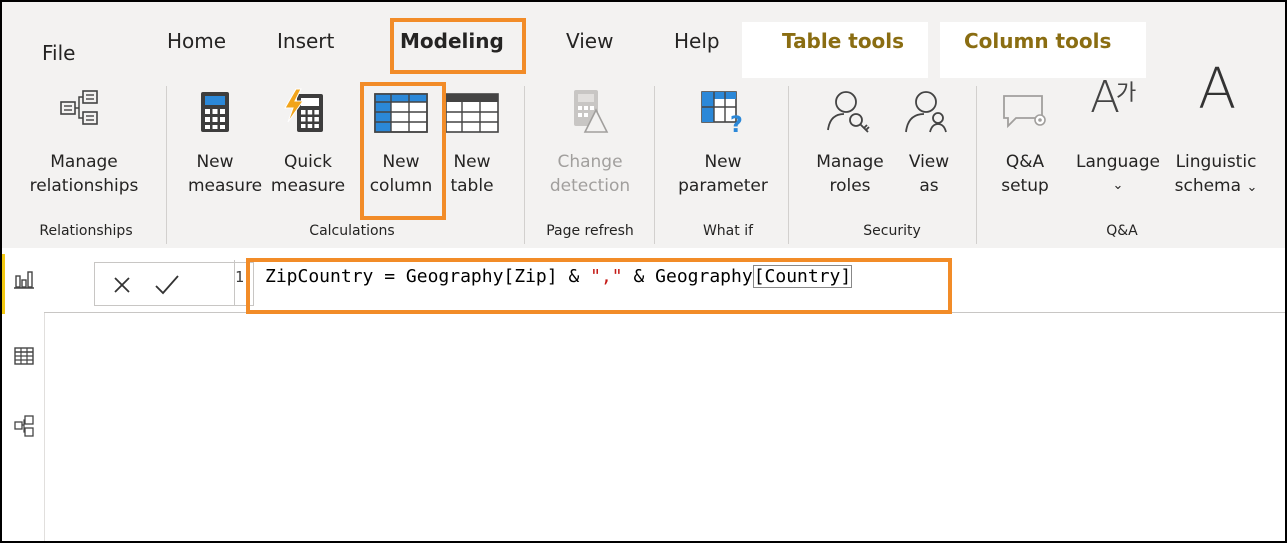  I want to click on tab-column-tools: Column tools, so click(1037, 41).